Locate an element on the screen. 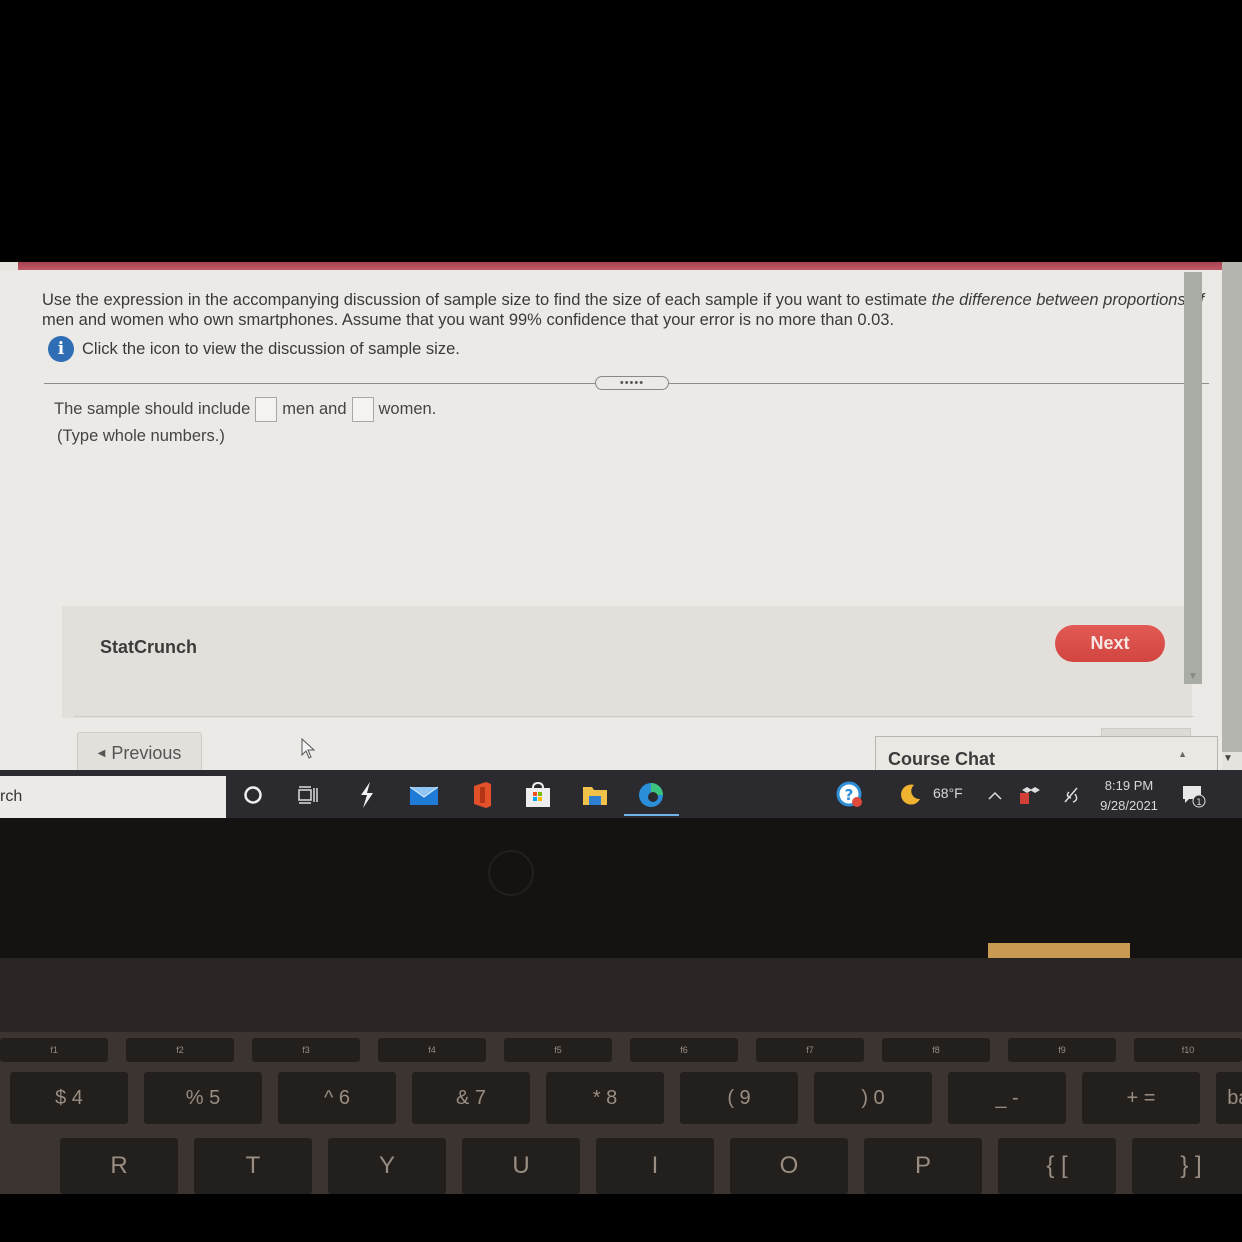 This screenshot has width=1242, height=1242. men-answer-input is located at coordinates (266, 409).